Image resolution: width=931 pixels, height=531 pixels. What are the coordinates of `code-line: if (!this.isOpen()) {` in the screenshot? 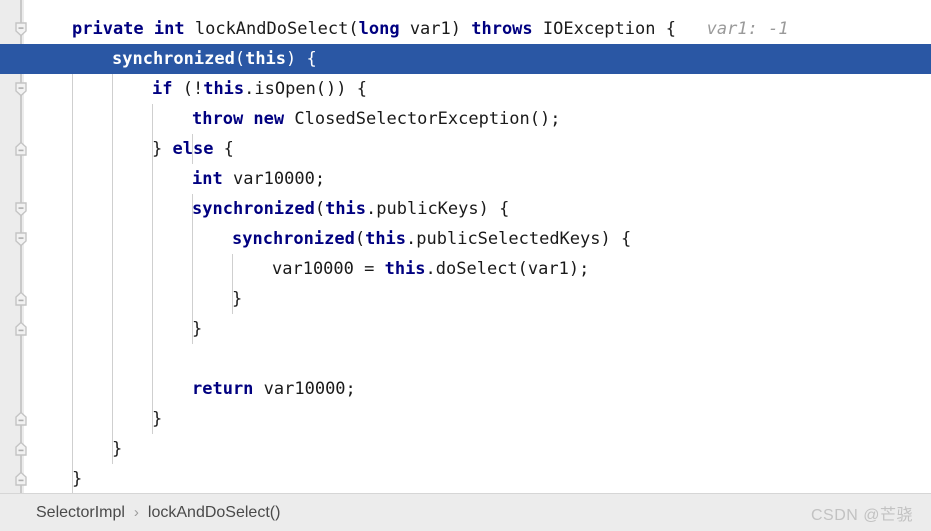 It's located at (465, 89).